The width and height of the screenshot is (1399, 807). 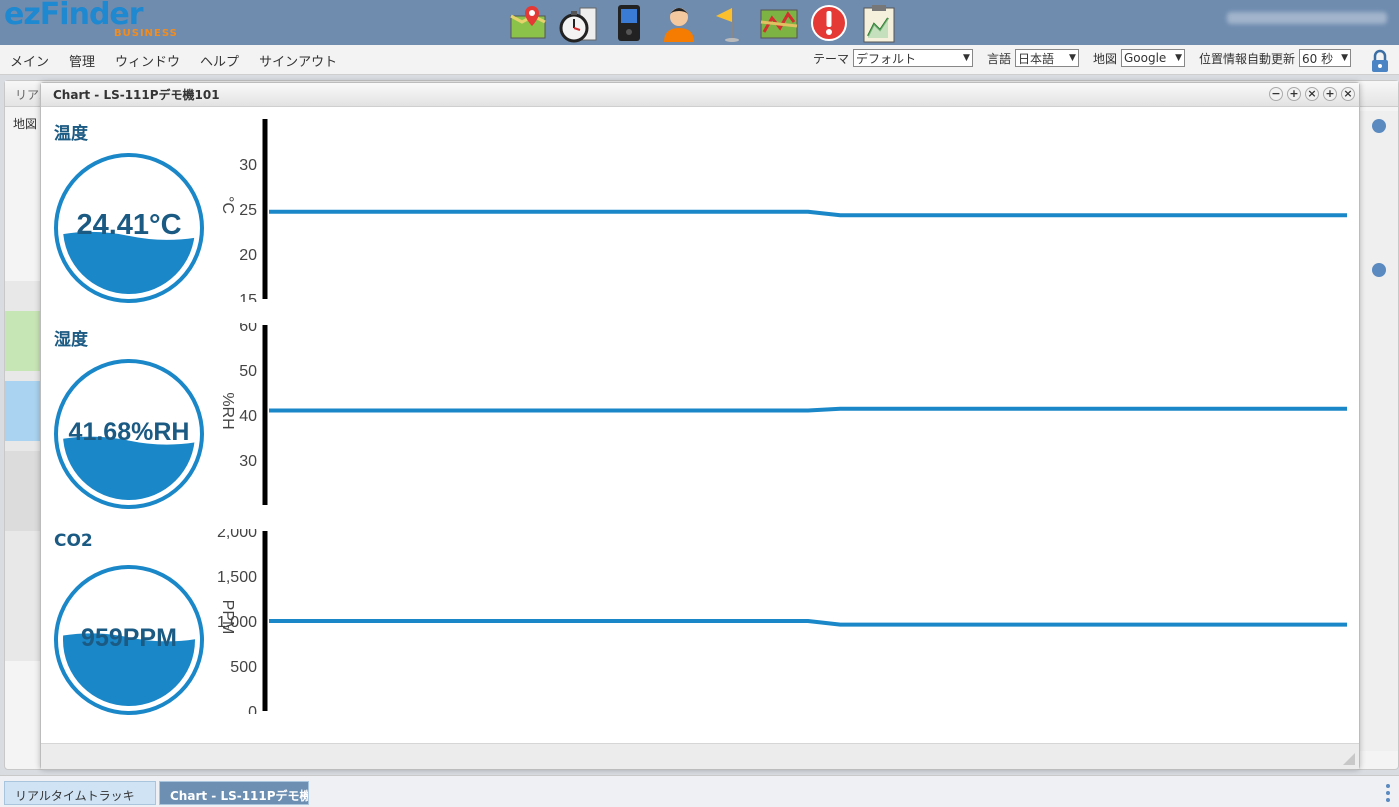 I want to click on window-controls: − + × + ×, so click(x=1312, y=94).